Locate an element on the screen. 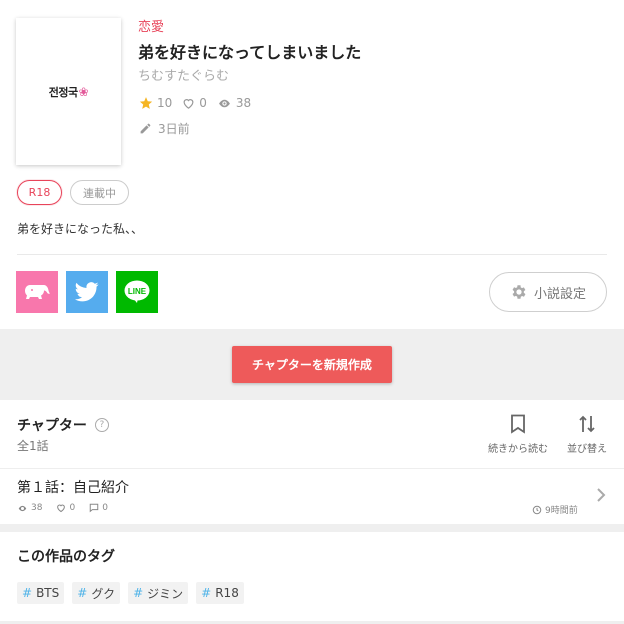 This screenshot has width=624, height=624. r18-badge: R18 is located at coordinates (39, 192).